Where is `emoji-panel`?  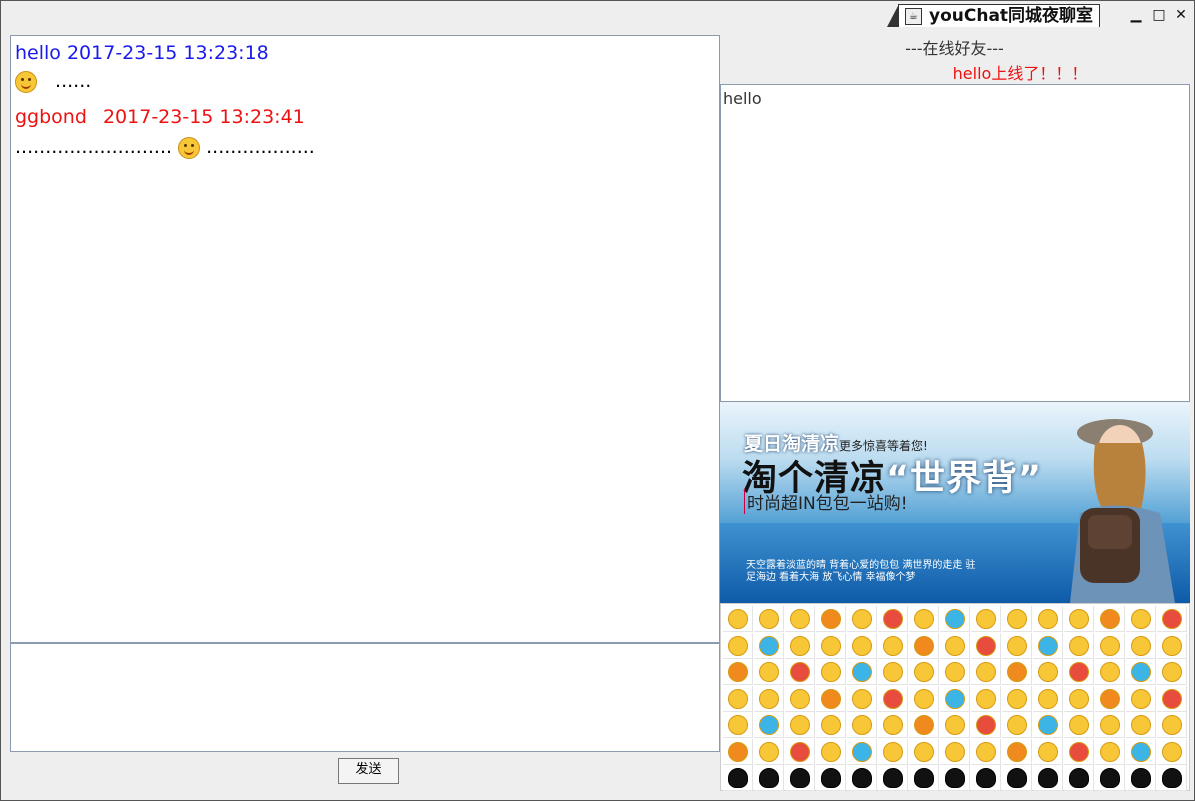
emoji-panel is located at coordinates (955, 697).